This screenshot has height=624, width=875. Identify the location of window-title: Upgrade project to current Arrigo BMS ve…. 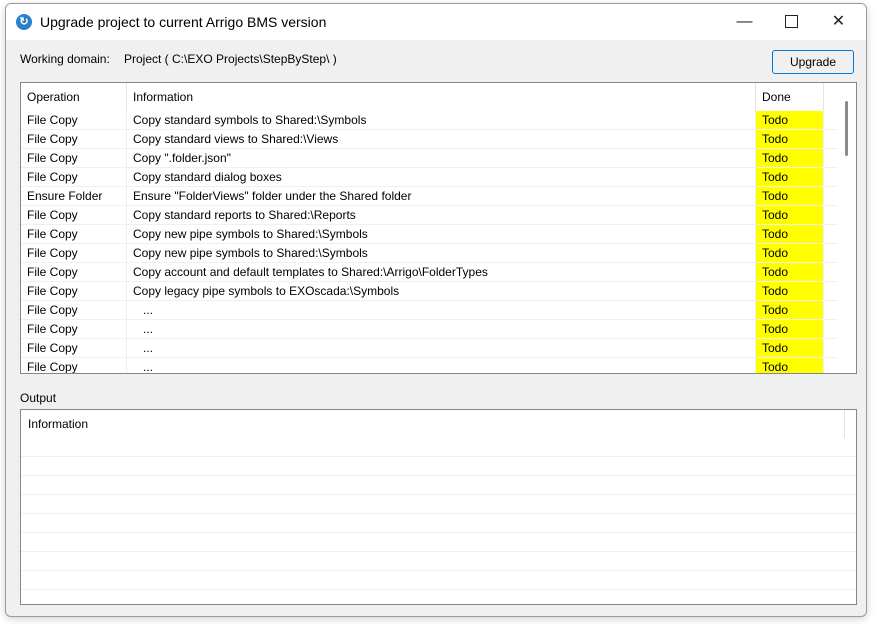
(183, 22).